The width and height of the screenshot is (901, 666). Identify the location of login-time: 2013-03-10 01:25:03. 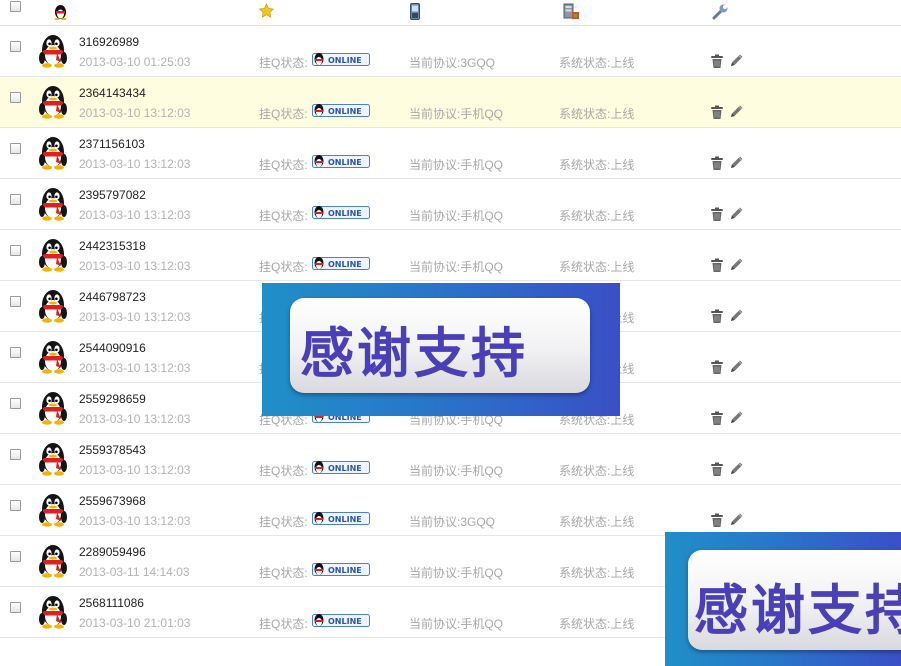
(135, 62).